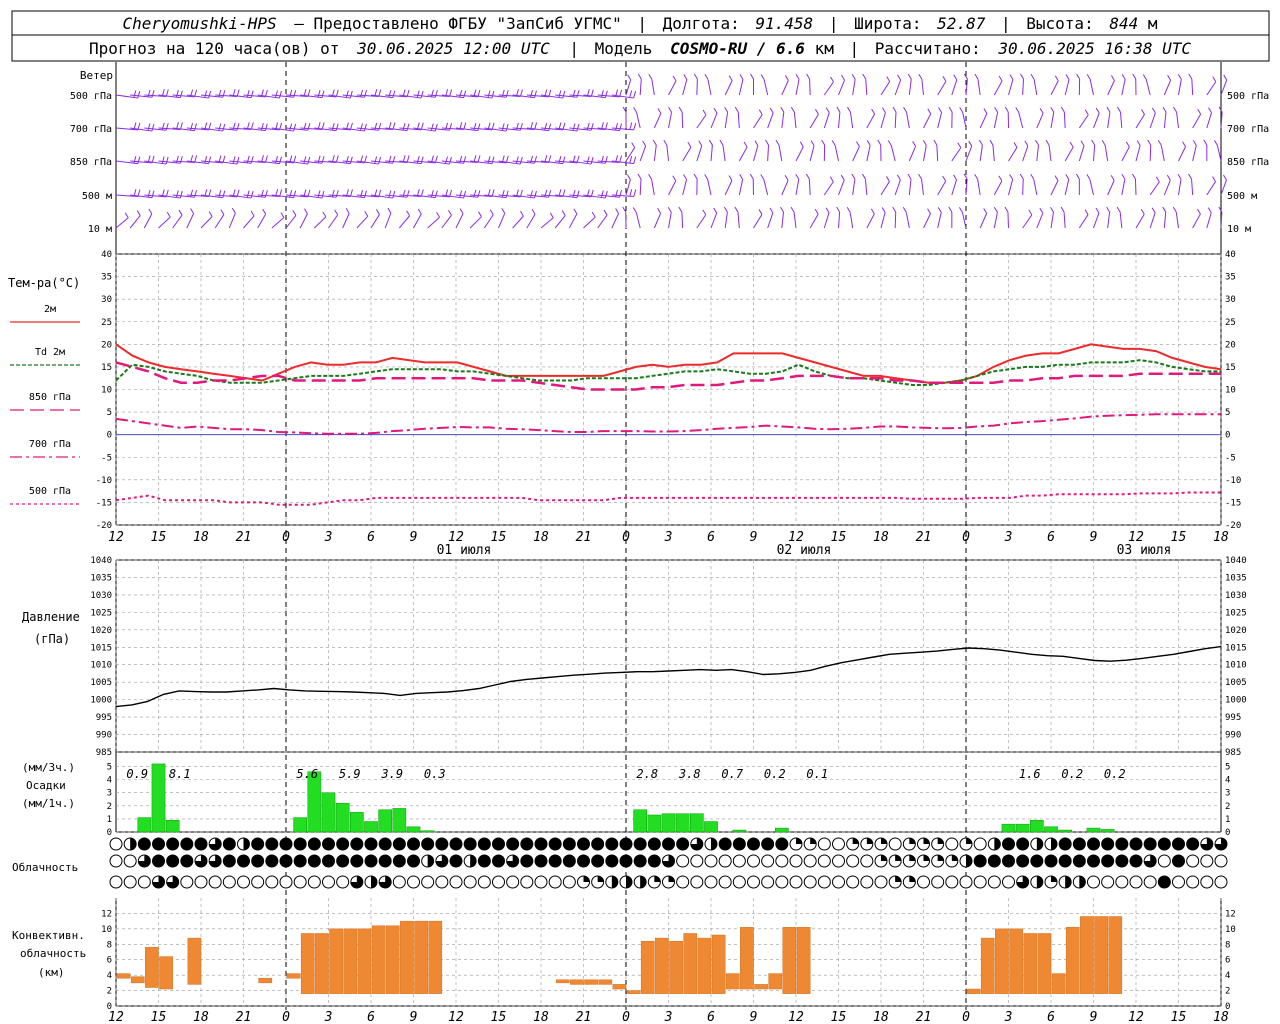  What do you see at coordinates (45, 867) in the screenshot?
I see `cloud-title: Облачность` at bounding box center [45, 867].